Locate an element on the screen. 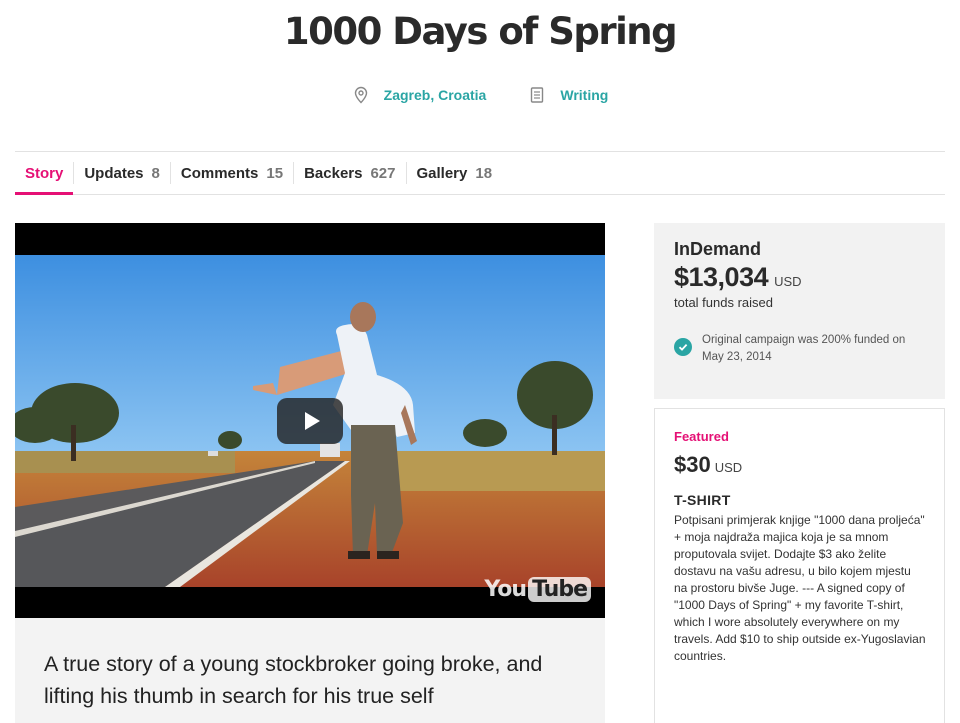  tab-label: Gallery is located at coordinates (442, 173).